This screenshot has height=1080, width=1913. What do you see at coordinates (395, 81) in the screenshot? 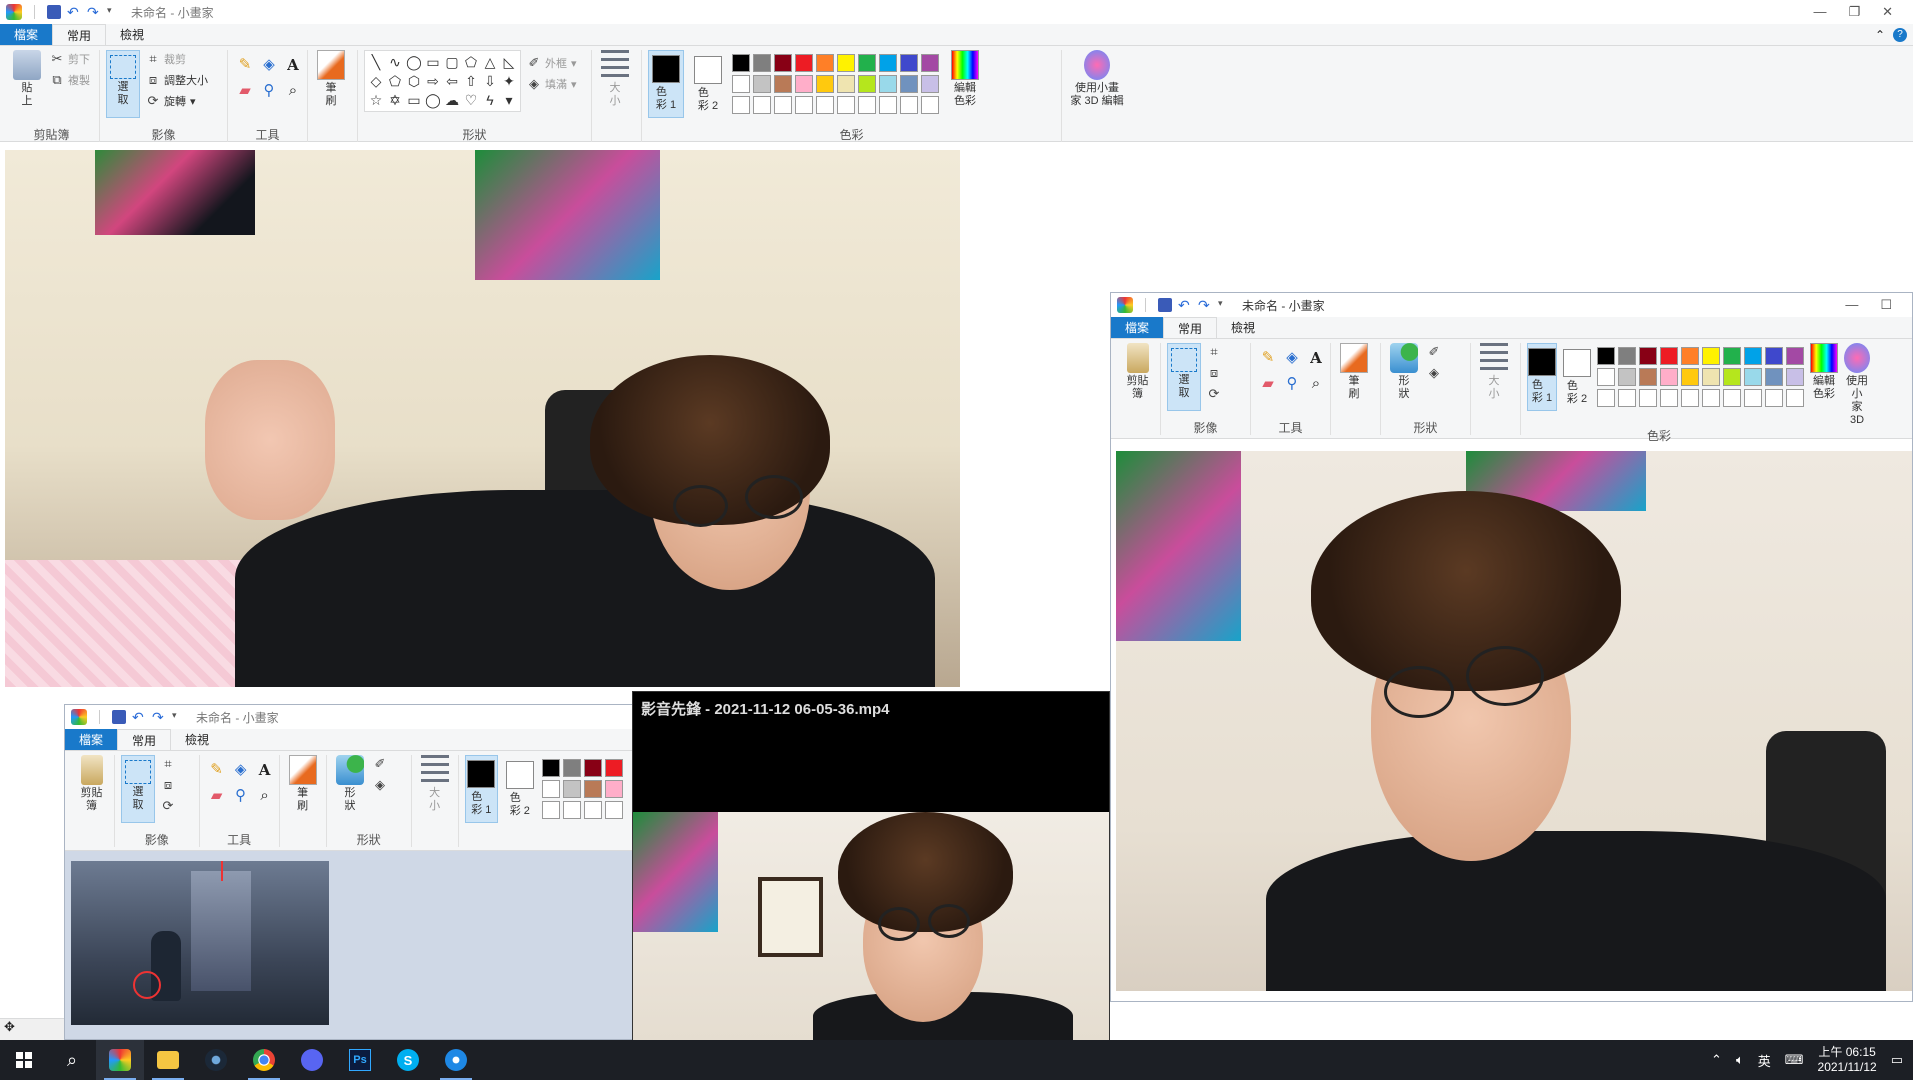
I see `pentagon-shape-icon: ⬠` at bounding box center [395, 81].